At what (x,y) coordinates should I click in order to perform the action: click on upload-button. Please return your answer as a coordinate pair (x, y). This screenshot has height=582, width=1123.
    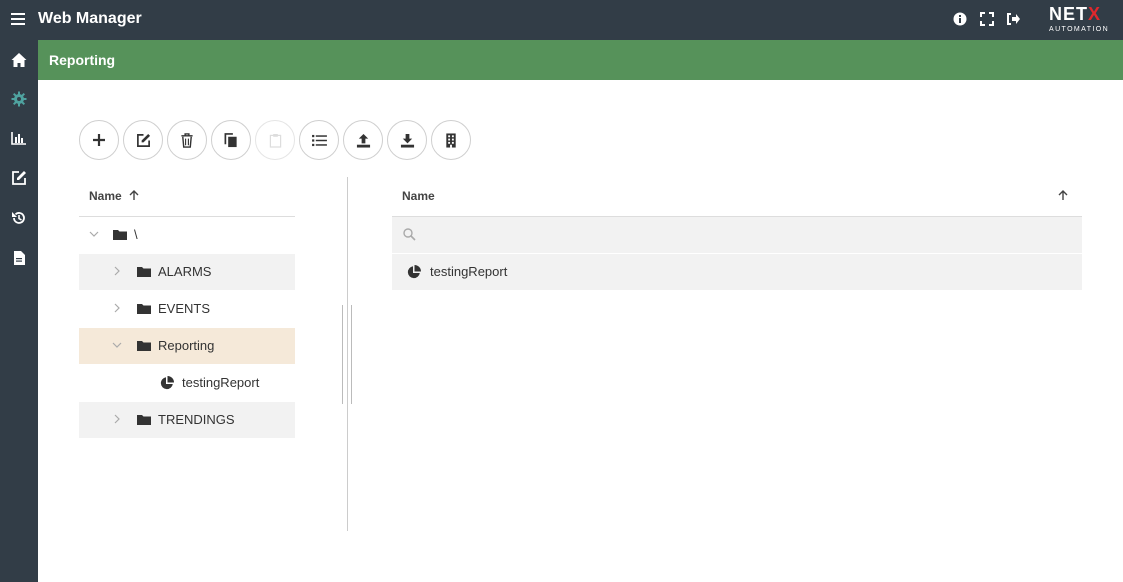
    Looking at the image, I should click on (363, 140).